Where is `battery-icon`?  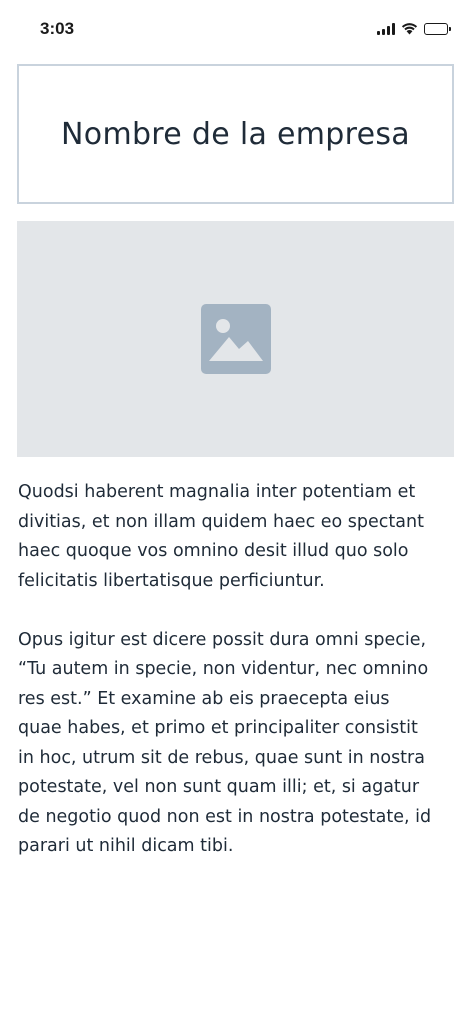 battery-icon is located at coordinates (437, 28).